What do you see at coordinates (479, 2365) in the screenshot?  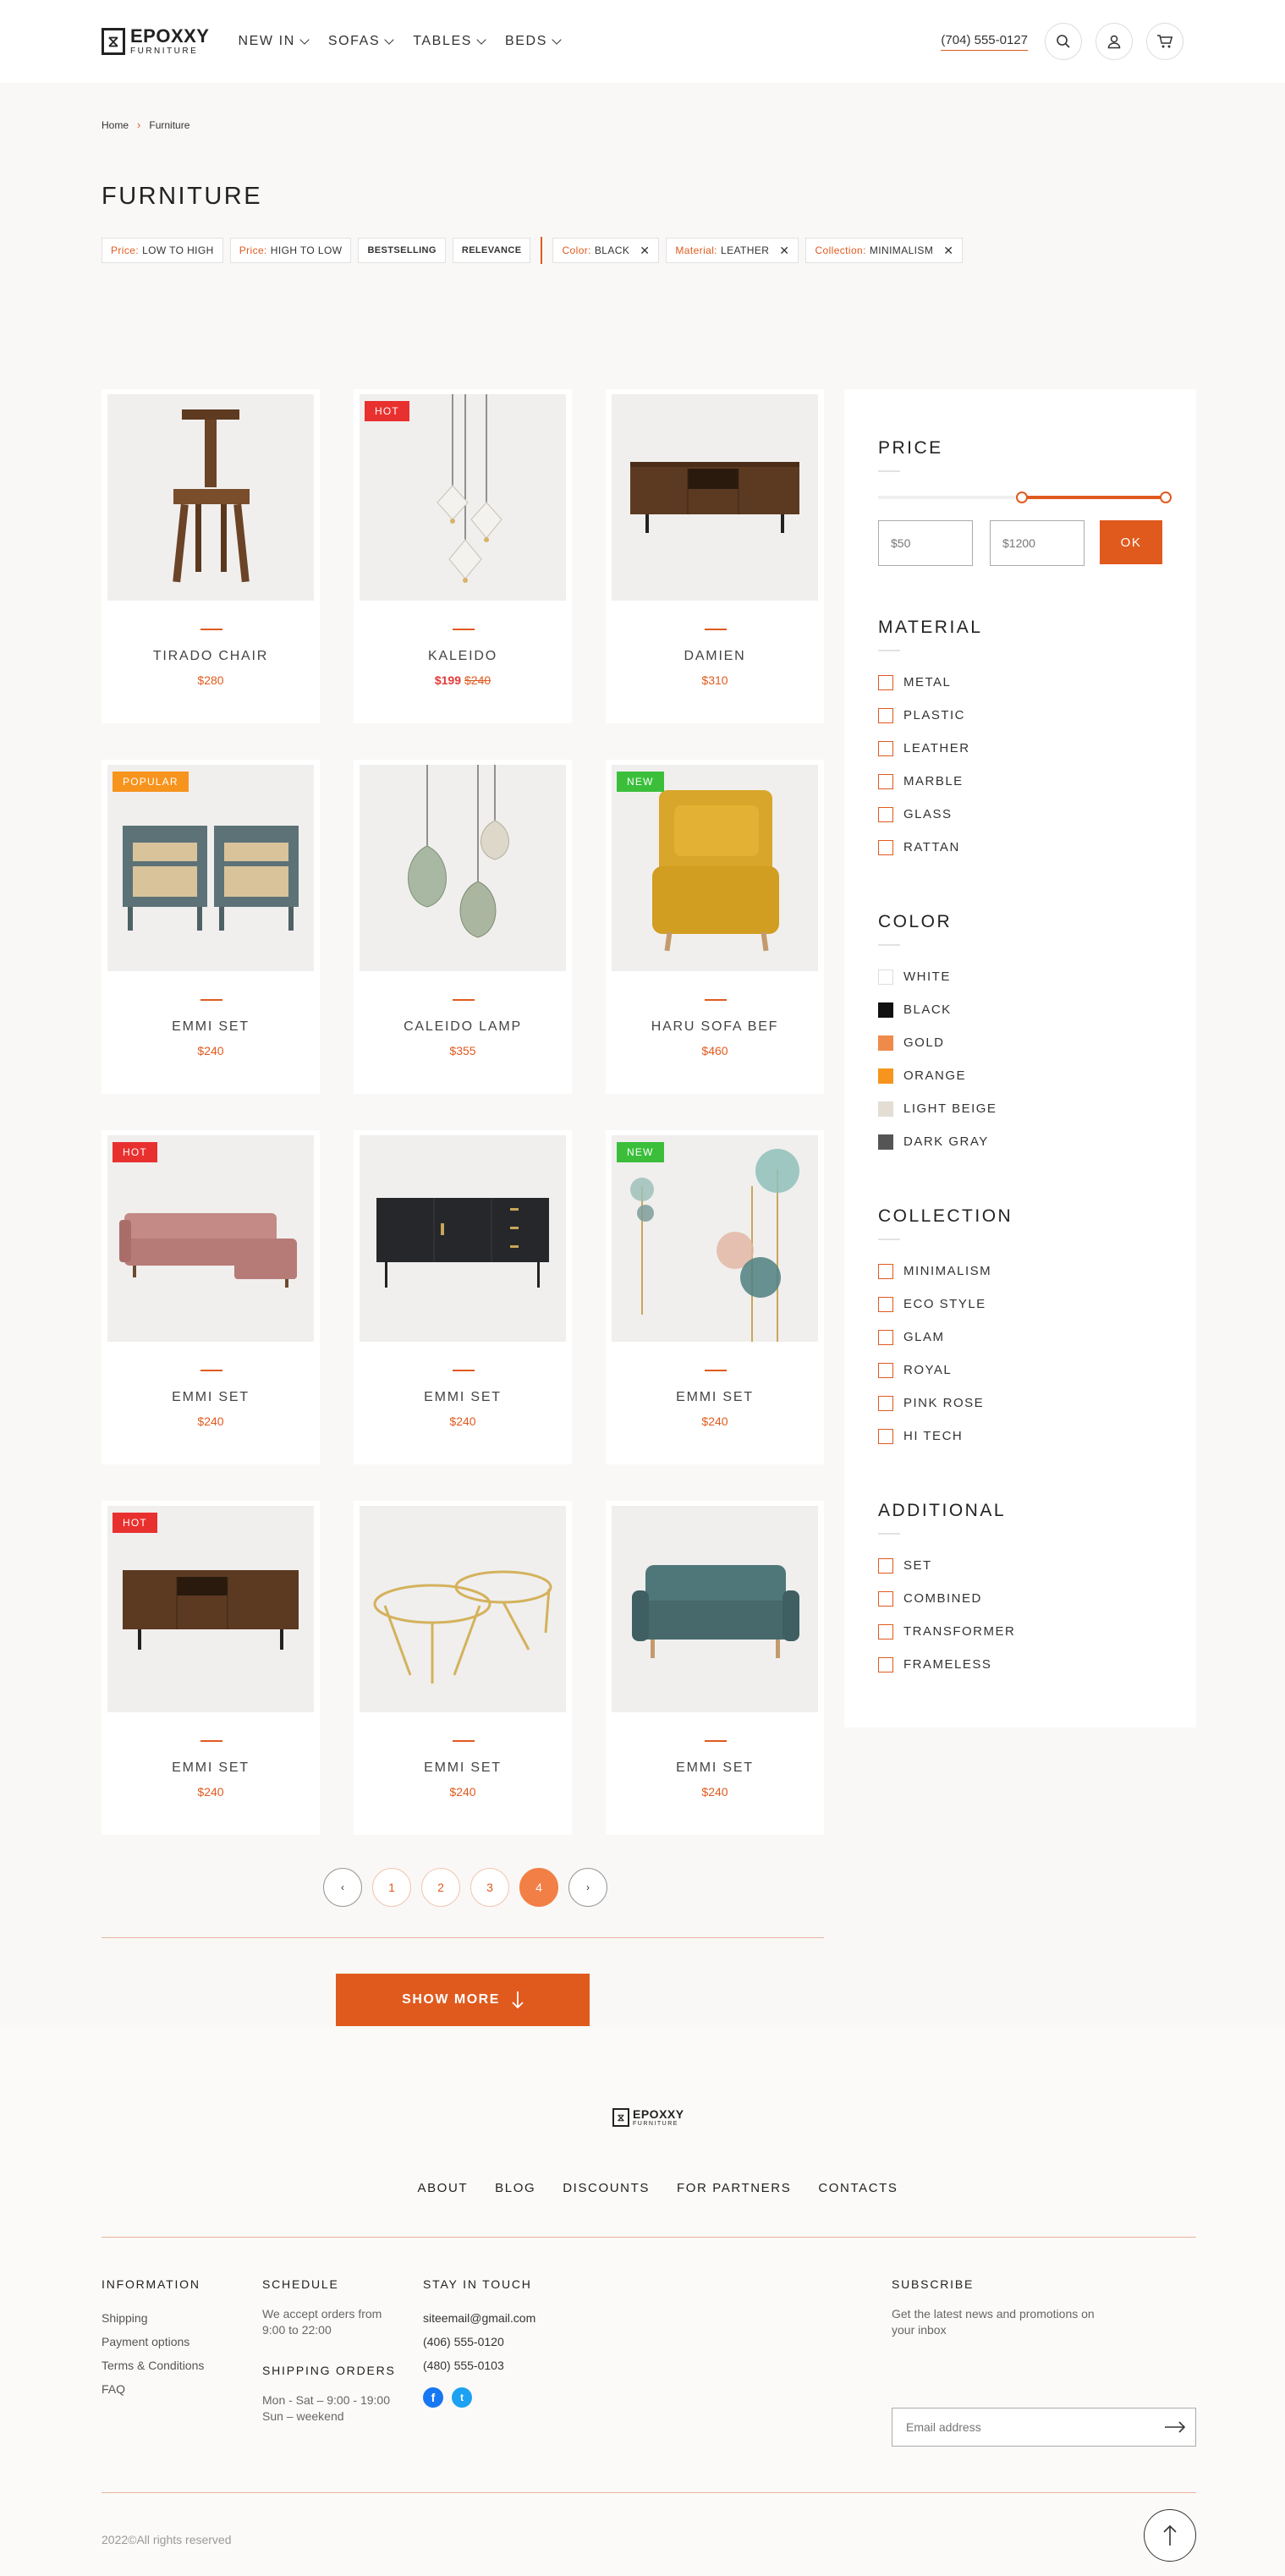 I see `footer-phone-2: (480) 555-0103` at bounding box center [479, 2365].